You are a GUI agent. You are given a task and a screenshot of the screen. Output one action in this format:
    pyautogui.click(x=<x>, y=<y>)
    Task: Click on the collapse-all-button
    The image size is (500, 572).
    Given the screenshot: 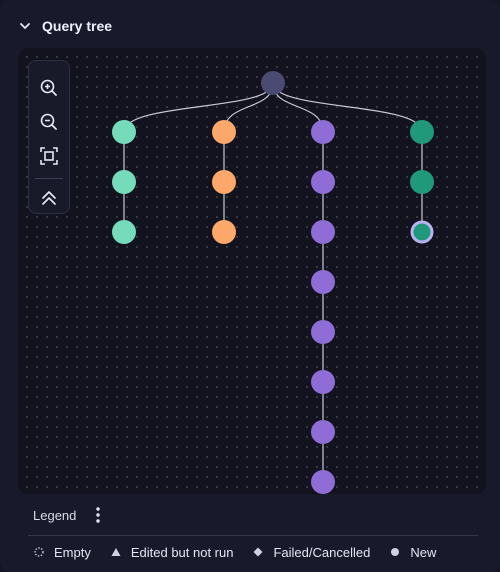 What is the action you would take?
    pyautogui.click(x=49, y=198)
    